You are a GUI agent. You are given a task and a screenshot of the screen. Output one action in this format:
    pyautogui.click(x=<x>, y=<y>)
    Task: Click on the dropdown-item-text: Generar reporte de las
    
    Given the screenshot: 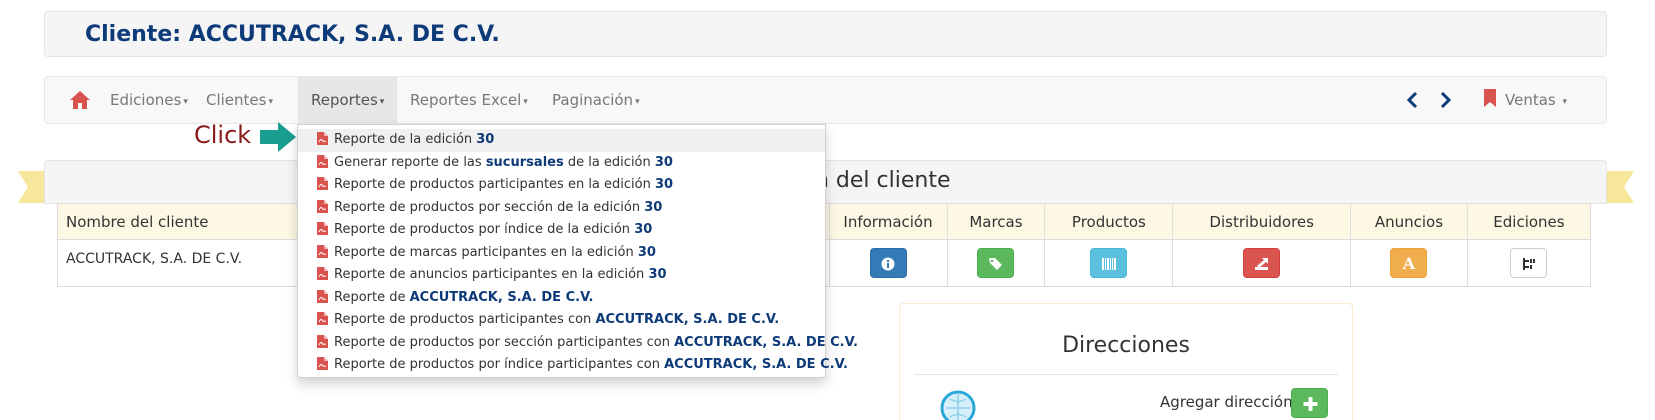 What is the action you would take?
    pyautogui.click(x=410, y=162)
    